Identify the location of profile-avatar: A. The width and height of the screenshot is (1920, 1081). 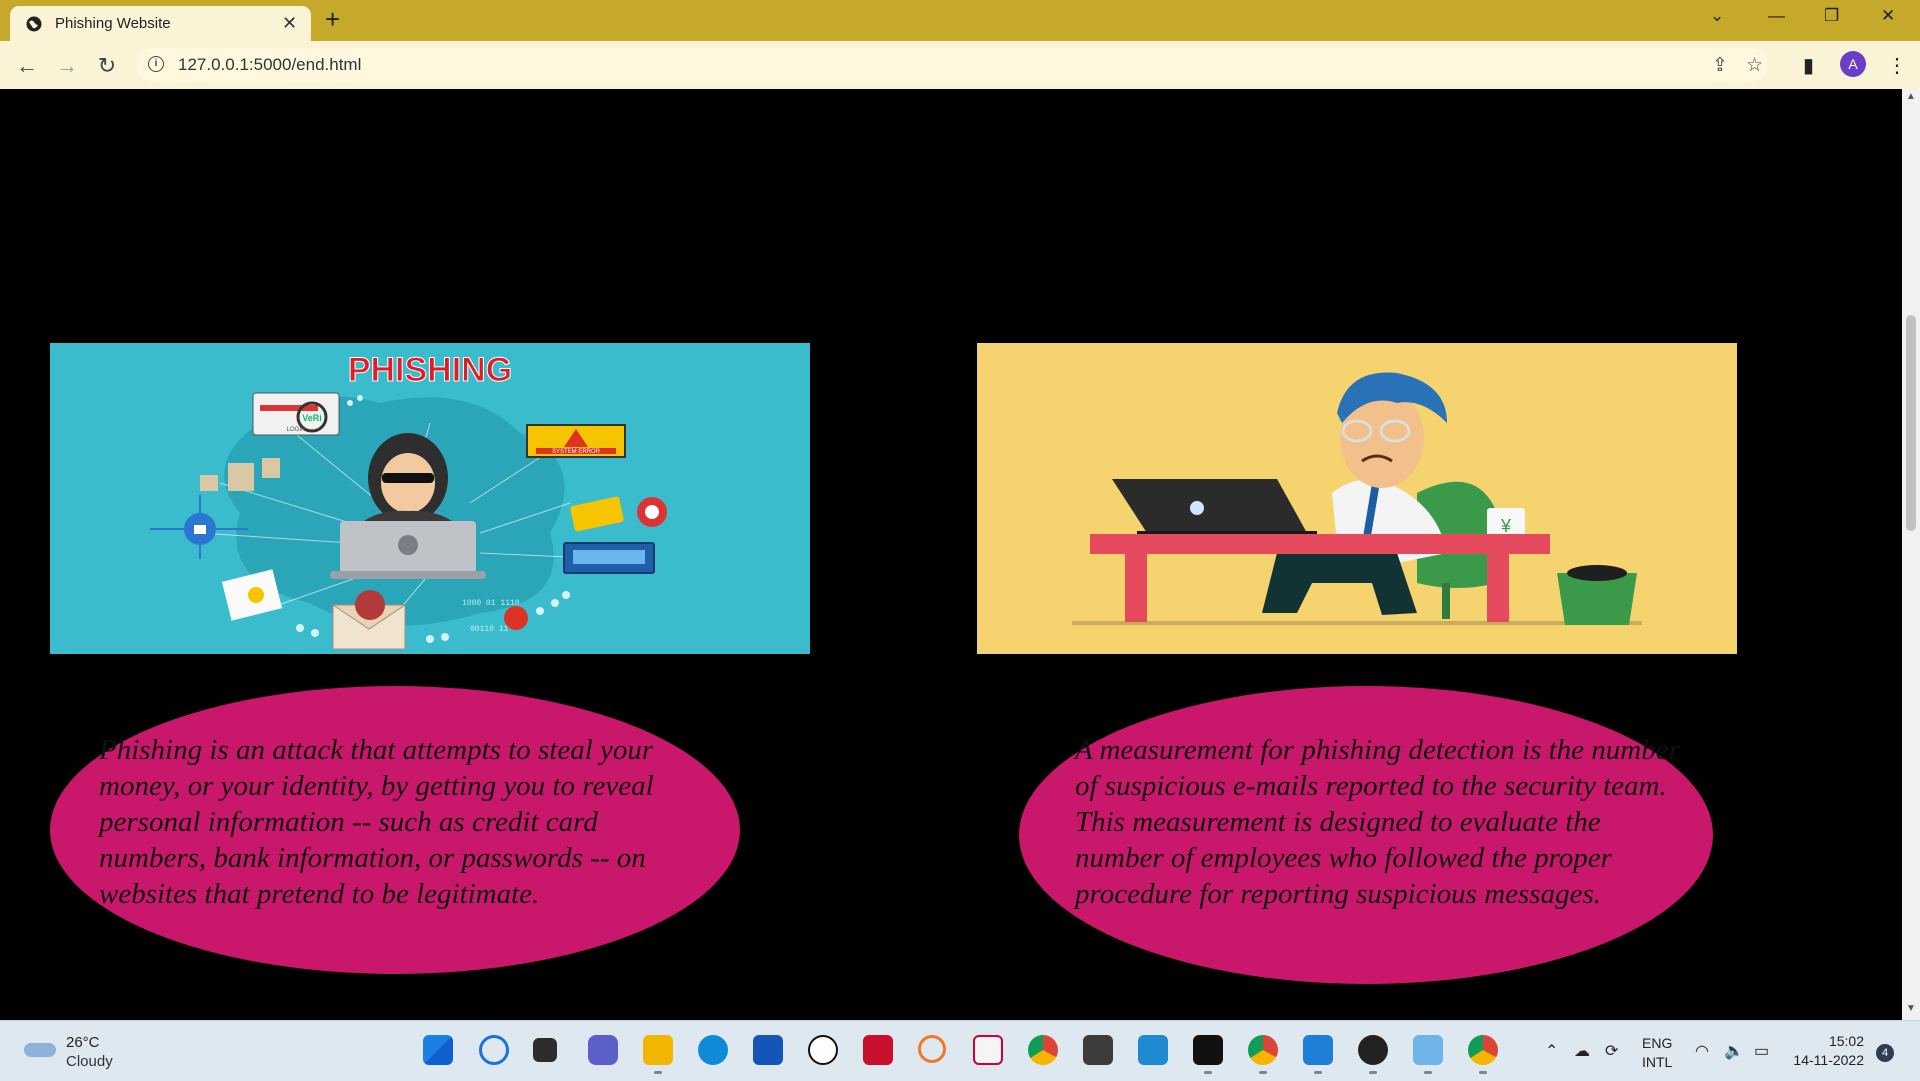
(1853, 64).